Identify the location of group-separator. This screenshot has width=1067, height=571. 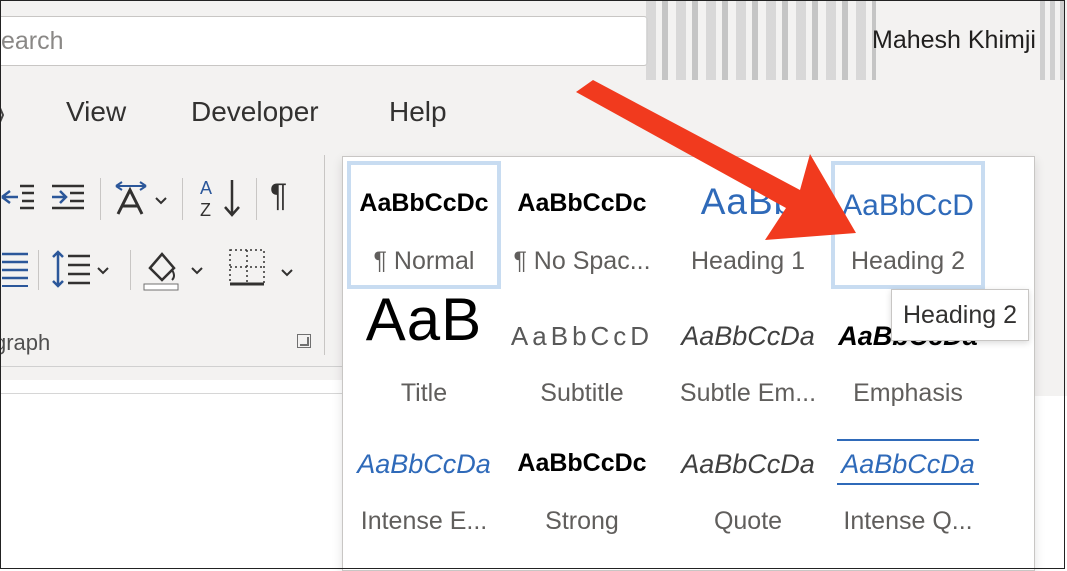
(324, 255).